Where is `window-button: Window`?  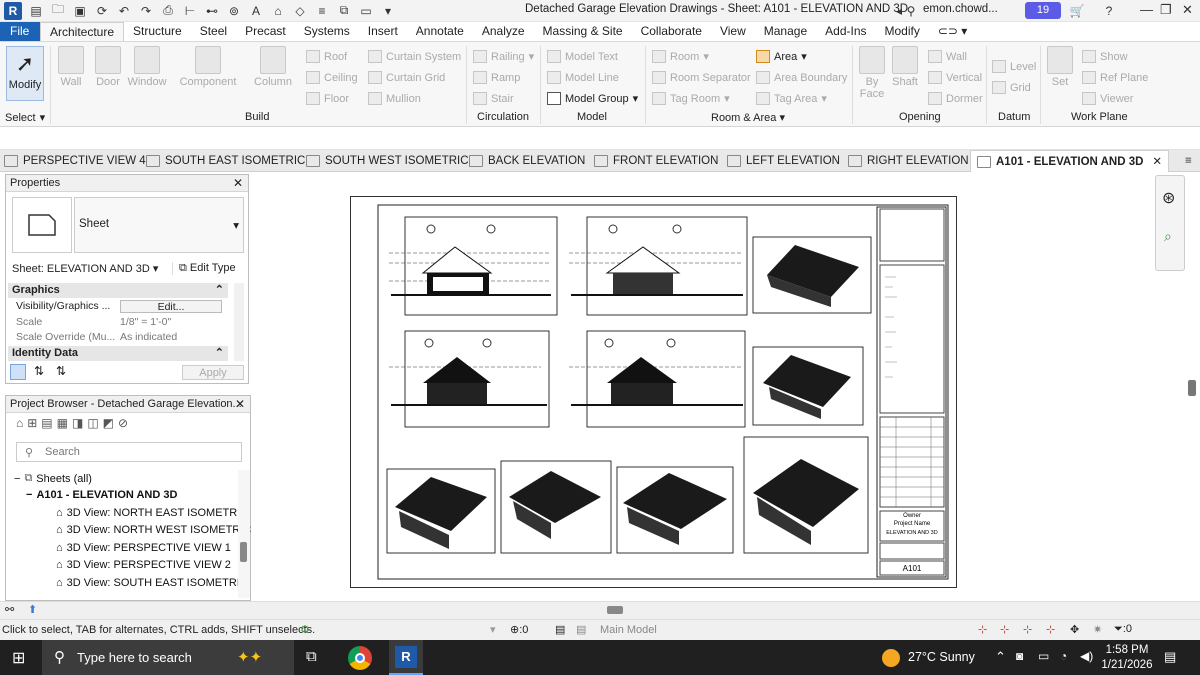 window-button: Window is located at coordinates (147, 67).